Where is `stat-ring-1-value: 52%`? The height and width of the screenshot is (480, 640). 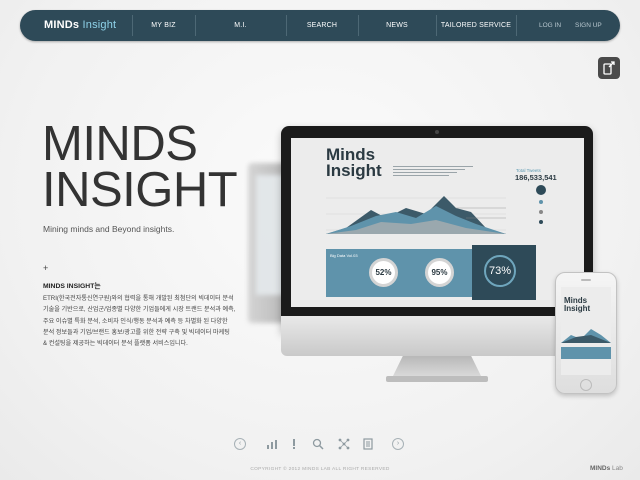
stat-ring-1-value: 52% is located at coordinates (383, 272).